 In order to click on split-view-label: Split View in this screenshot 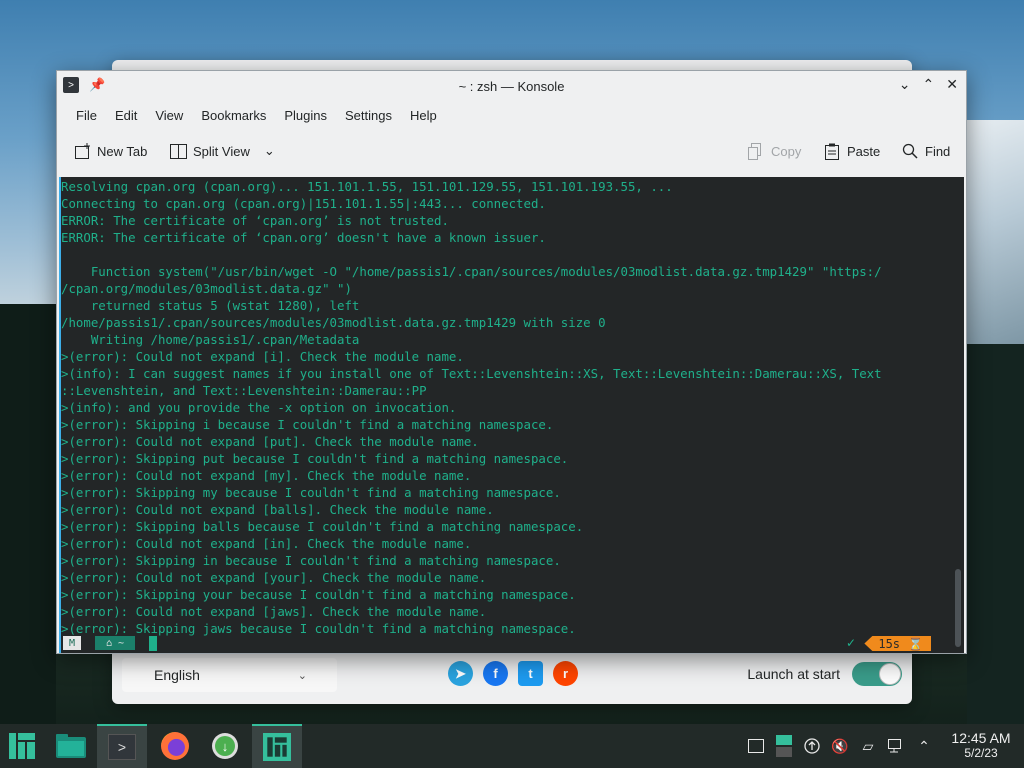, I will do `click(221, 151)`.